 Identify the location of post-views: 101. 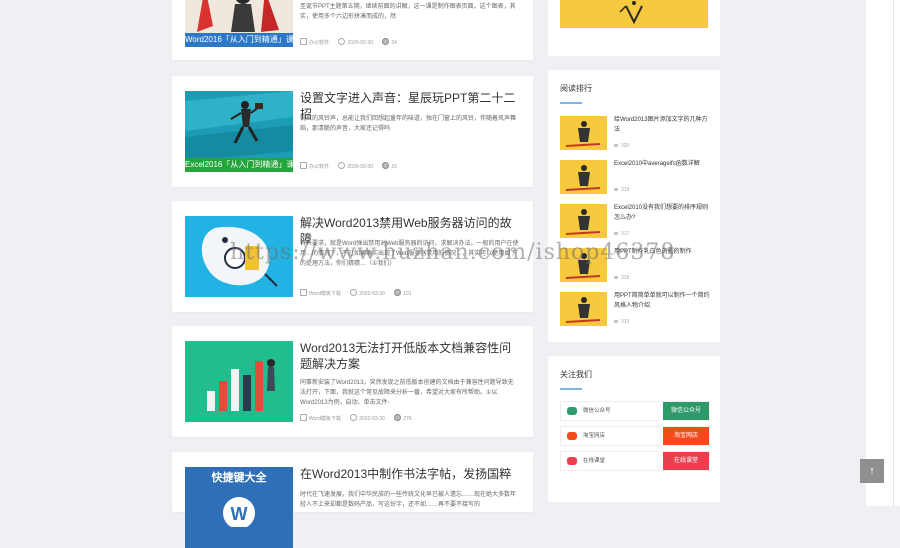
(403, 293).